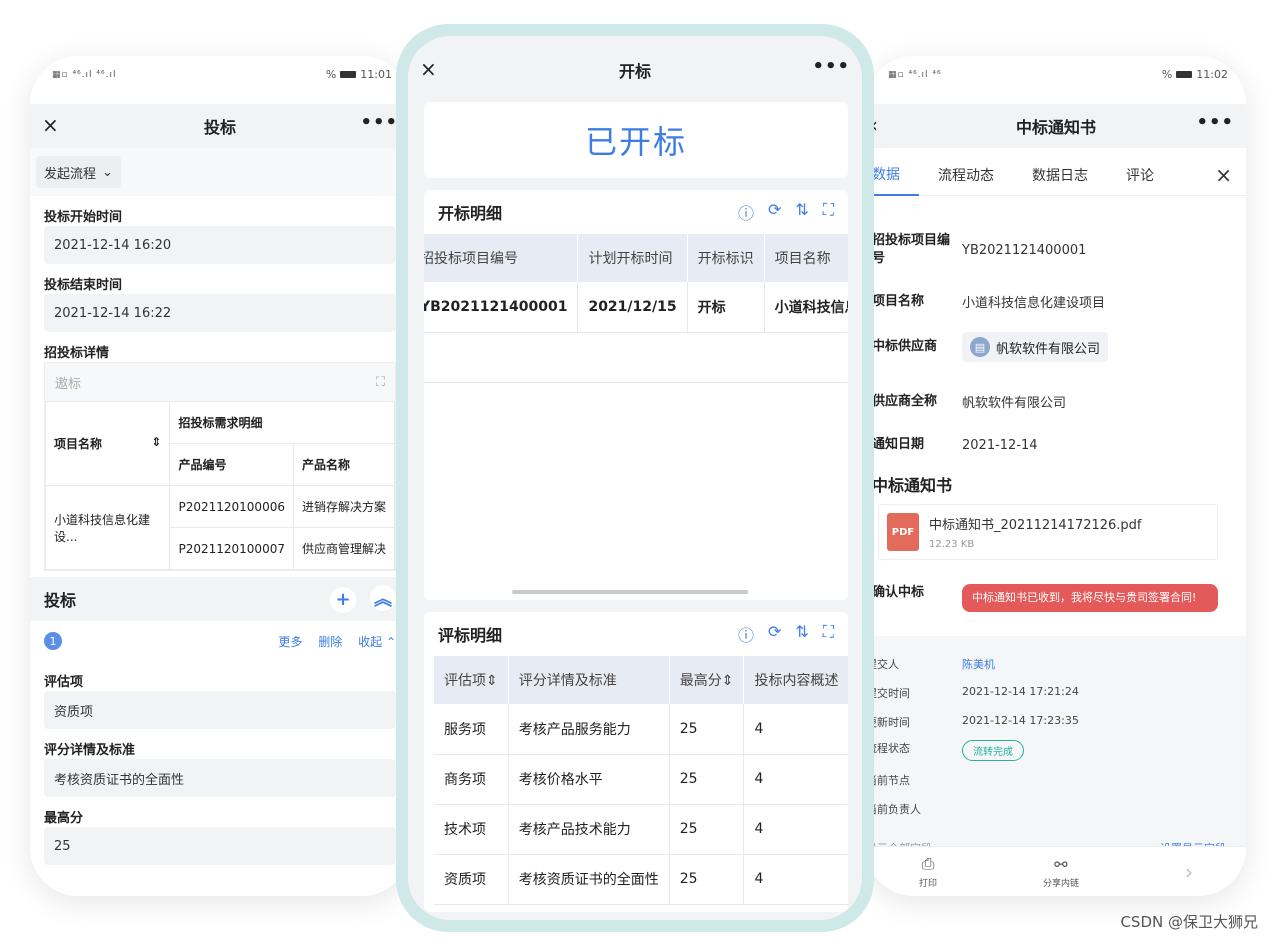 The height and width of the screenshot is (940, 1274). I want to click on share-link-button: ⚯ 分享内链, so click(1061, 872).